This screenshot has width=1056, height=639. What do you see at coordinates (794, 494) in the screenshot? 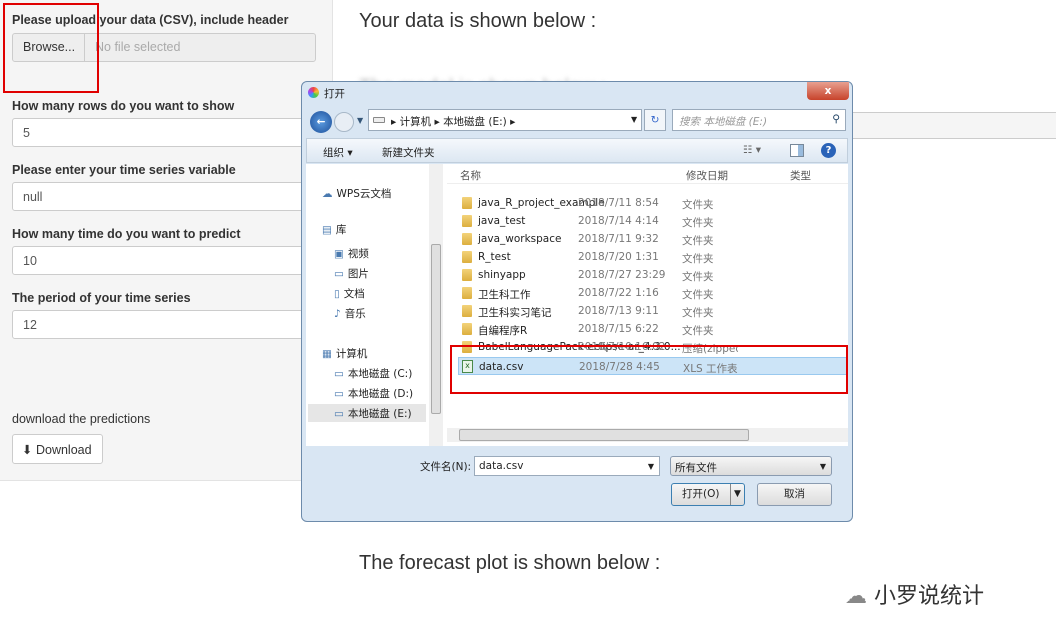
I see `cancel-button: 取消` at bounding box center [794, 494].